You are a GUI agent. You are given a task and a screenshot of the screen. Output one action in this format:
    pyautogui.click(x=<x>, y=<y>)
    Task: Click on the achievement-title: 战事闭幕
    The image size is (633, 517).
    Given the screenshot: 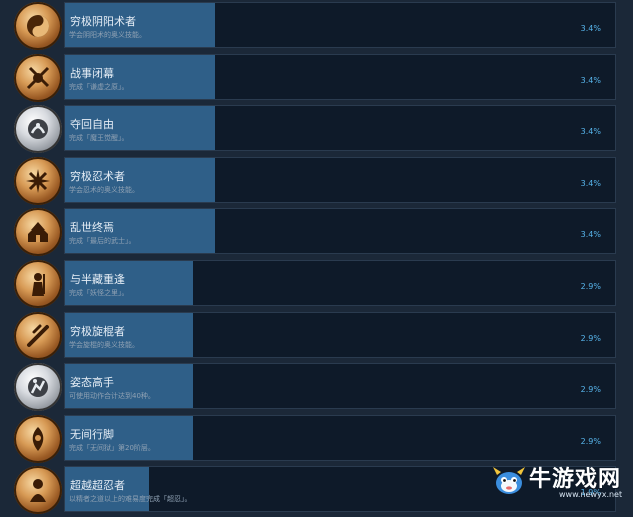 What is the action you would take?
    pyautogui.click(x=92, y=73)
    